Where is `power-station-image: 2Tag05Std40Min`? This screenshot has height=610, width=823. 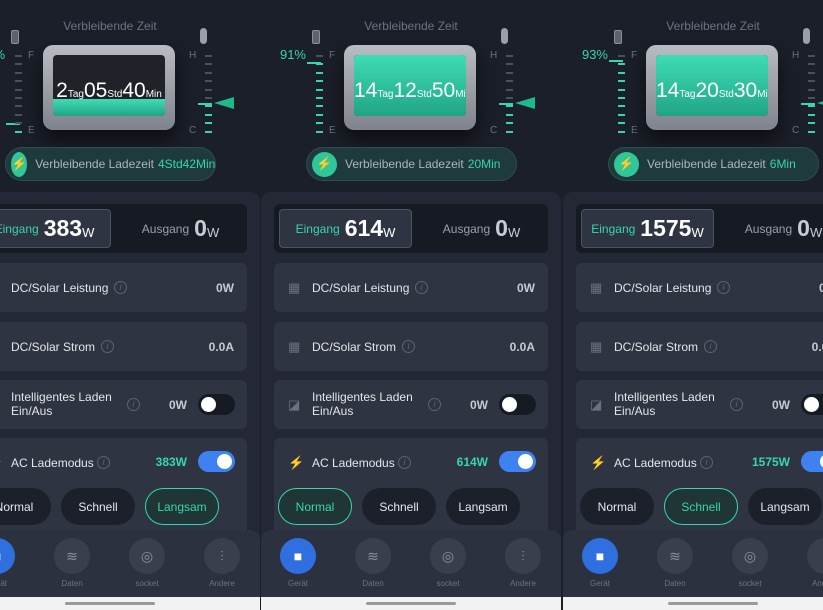
power-station-image: 2Tag05Std40Min is located at coordinates (109, 87).